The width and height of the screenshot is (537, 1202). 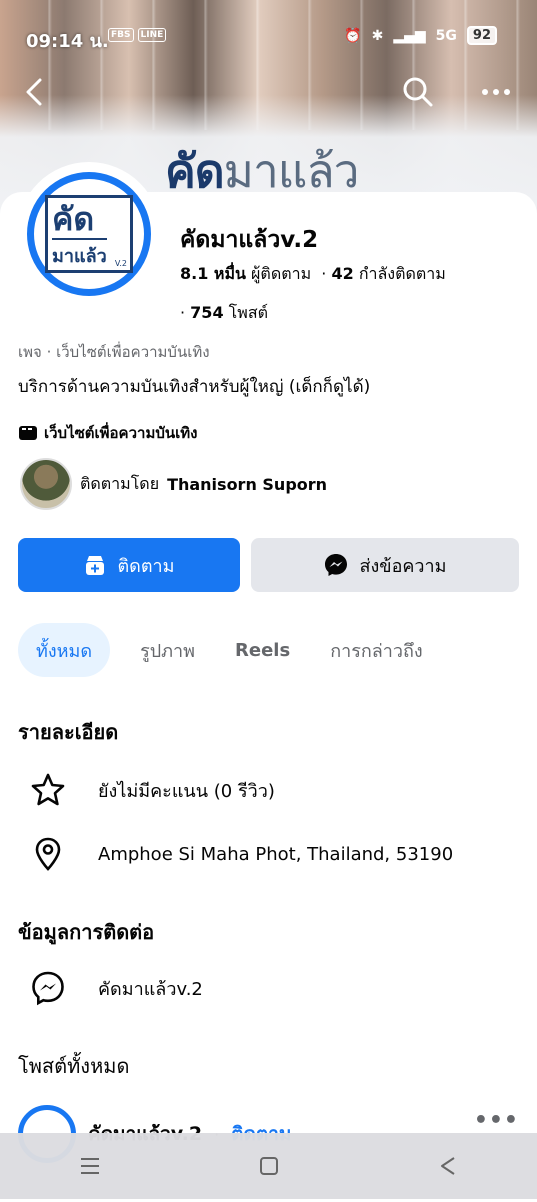 What do you see at coordinates (268, 36) in the screenshot?
I see `status-bar: 09:14 น. FBS LINE ⏰ ✱ ▂▄▆ 5G 92` at bounding box center [268, 36].